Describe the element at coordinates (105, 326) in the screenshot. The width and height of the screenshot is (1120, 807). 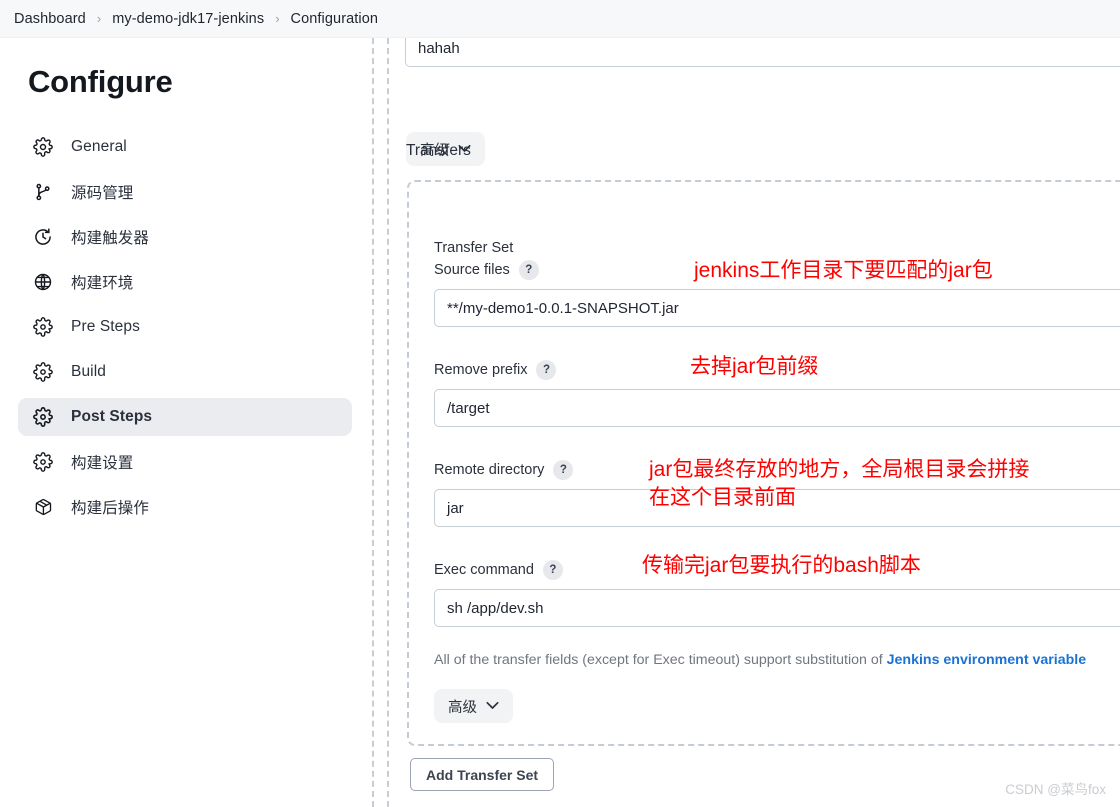
I see `sidebar-item-label: Pre Steps` at that location.